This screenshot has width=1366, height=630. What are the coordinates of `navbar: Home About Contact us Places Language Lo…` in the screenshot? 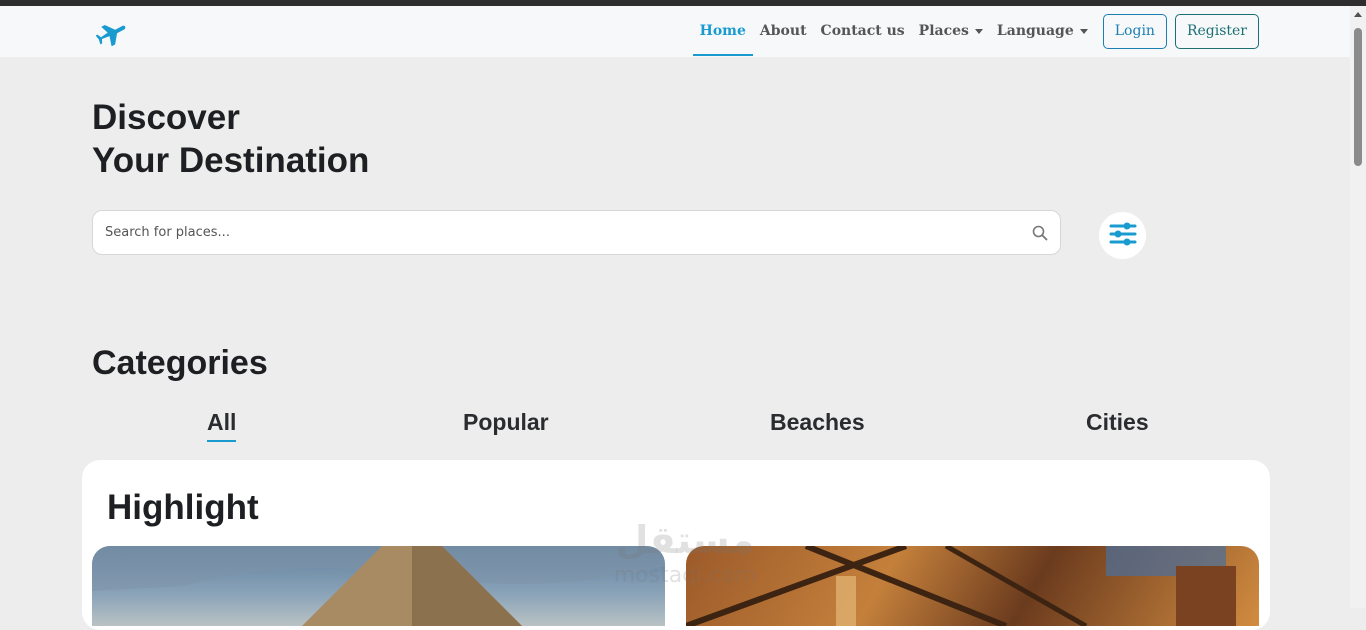 It's located at (675, 31).